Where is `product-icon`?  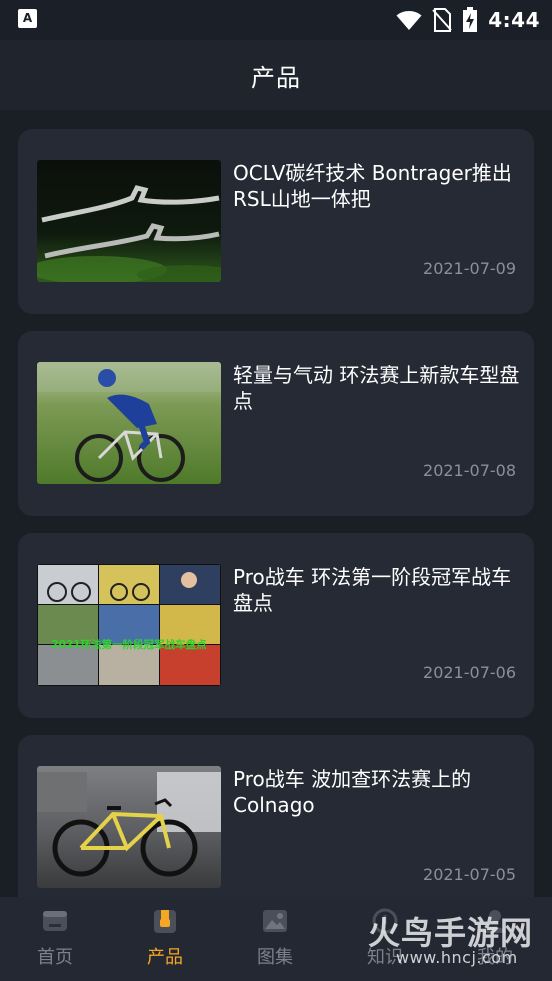 product-icon is located at coordinates (165, 921).